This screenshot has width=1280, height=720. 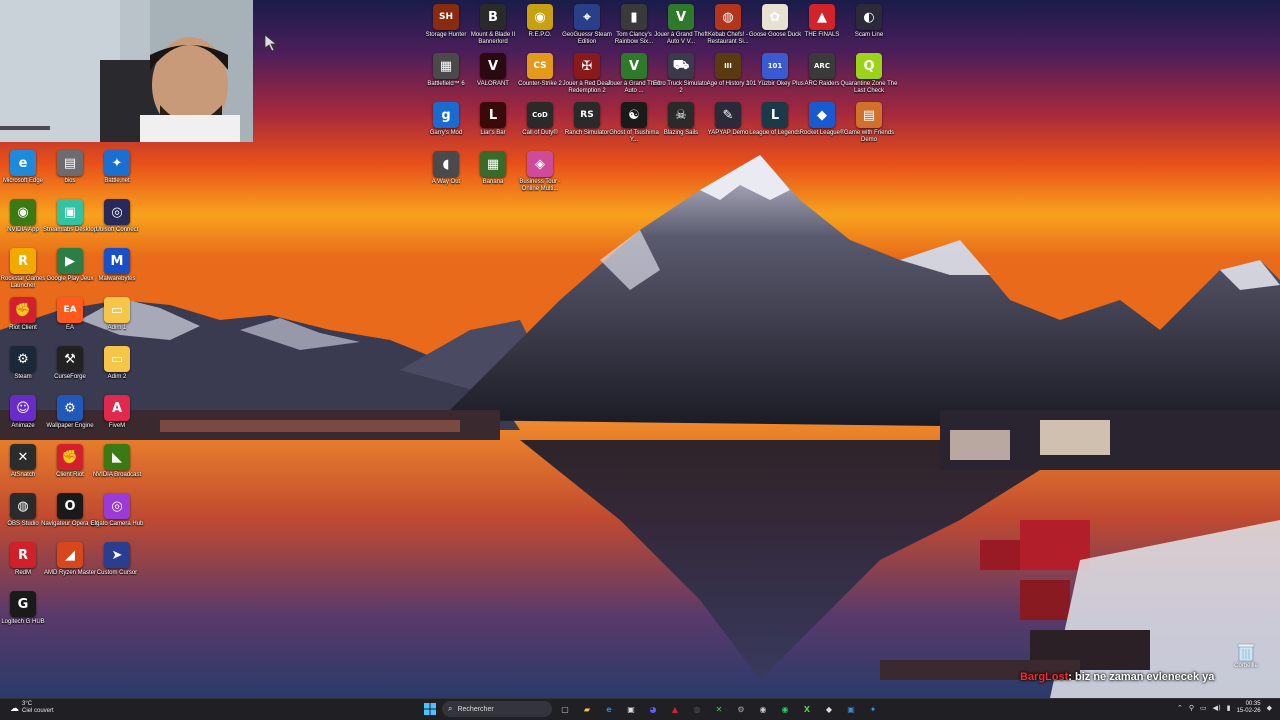 I want to click on desktop-shortcut: ▦ Battlefield™ 6, so click(x=446, y=75).